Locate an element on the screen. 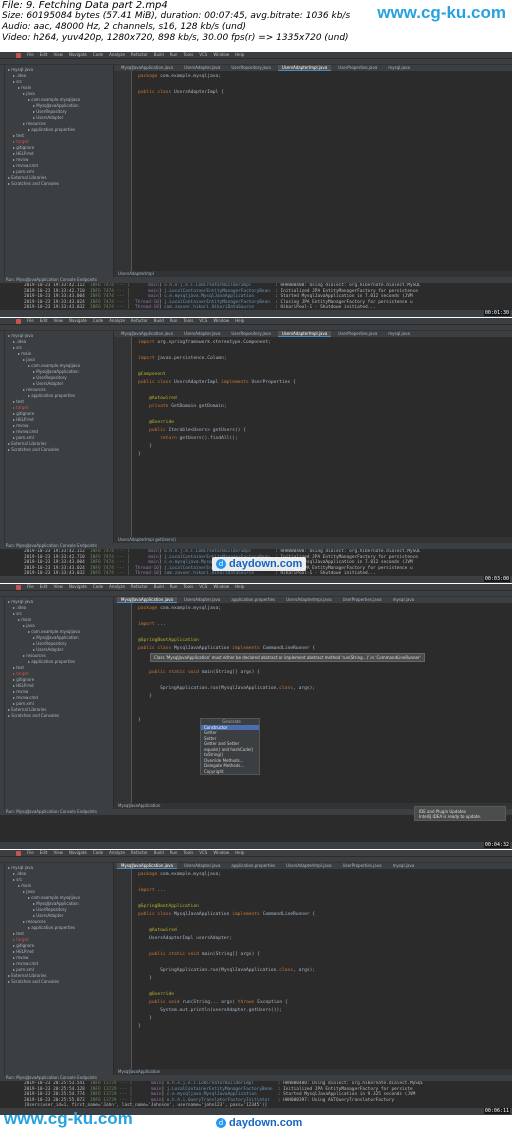 The width and height of the screenshot is (512, 1141). code-line: UsersAdapterImpl usersAdapter; is located at coordinates (191, 938).